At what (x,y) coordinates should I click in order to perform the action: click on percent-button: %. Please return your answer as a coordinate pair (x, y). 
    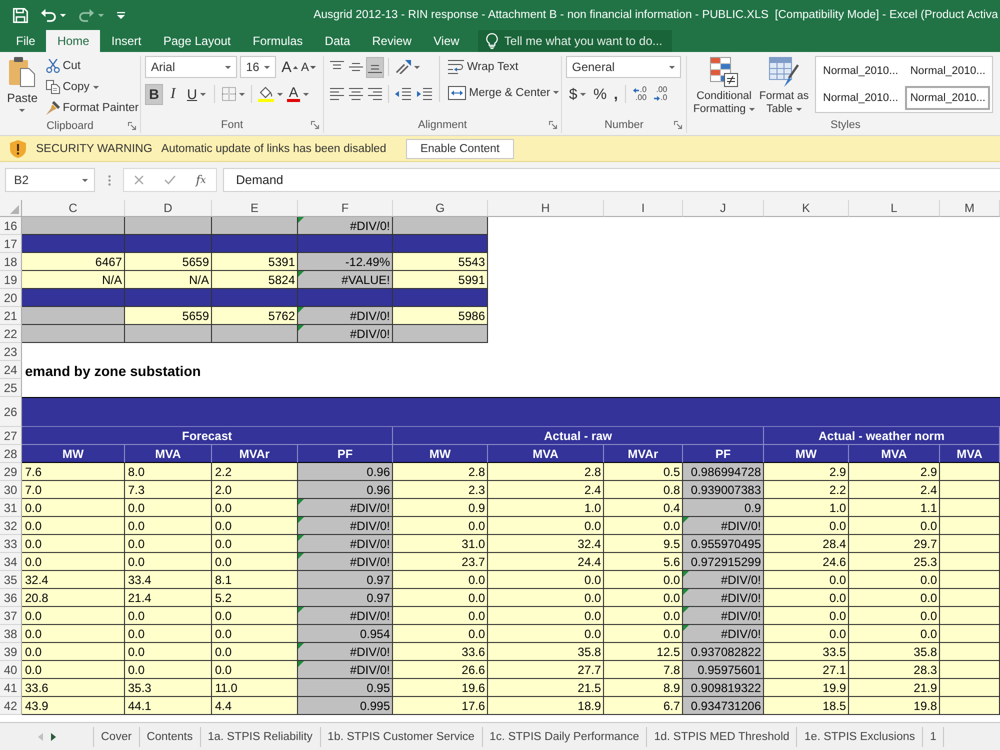
    Looking at the image, I should click on (600, 94).